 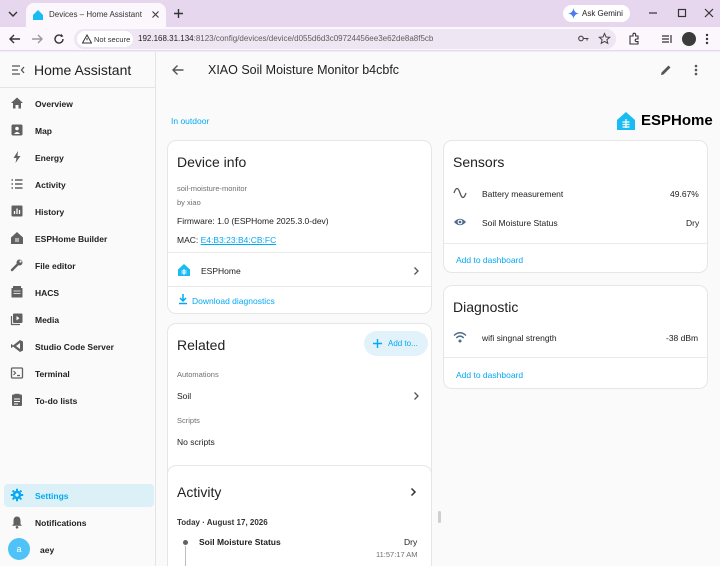 I want to click on sidebar-item-label: To-do lists, so click(x=56, y=401).